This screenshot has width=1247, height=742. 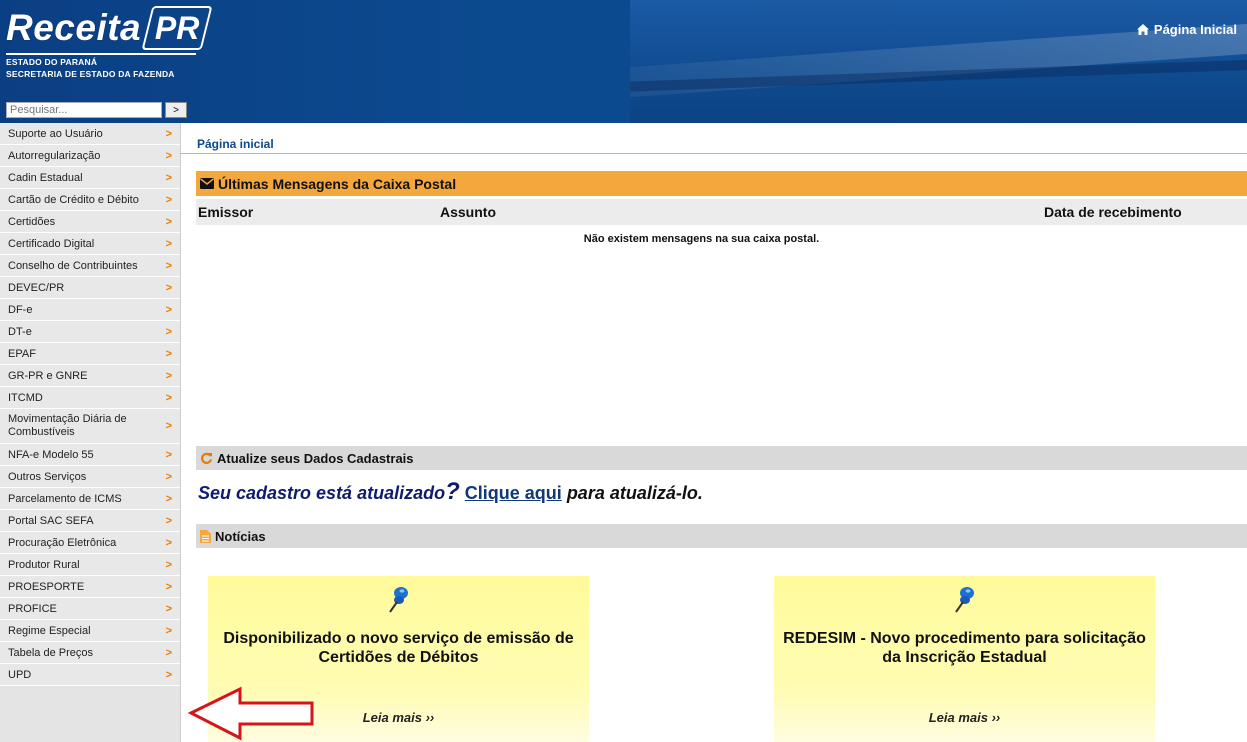 What do you see at coordinates (51, 454) in the screenshot?
I see `sidebar-item-label: NFA-e Modelo 55` at bounding box center [51, 454].